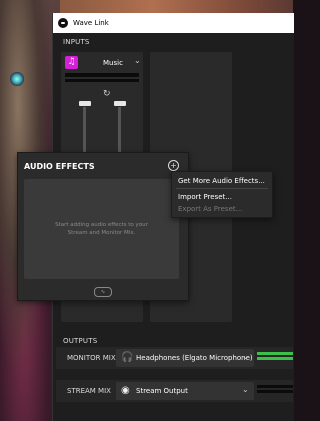 The height and width of the screenshot is (421, 320). What do you see at coordinates (76, 42) in the screenshot?
I see `inputs-heading: INPUTS` at bounding box center [76, 42].